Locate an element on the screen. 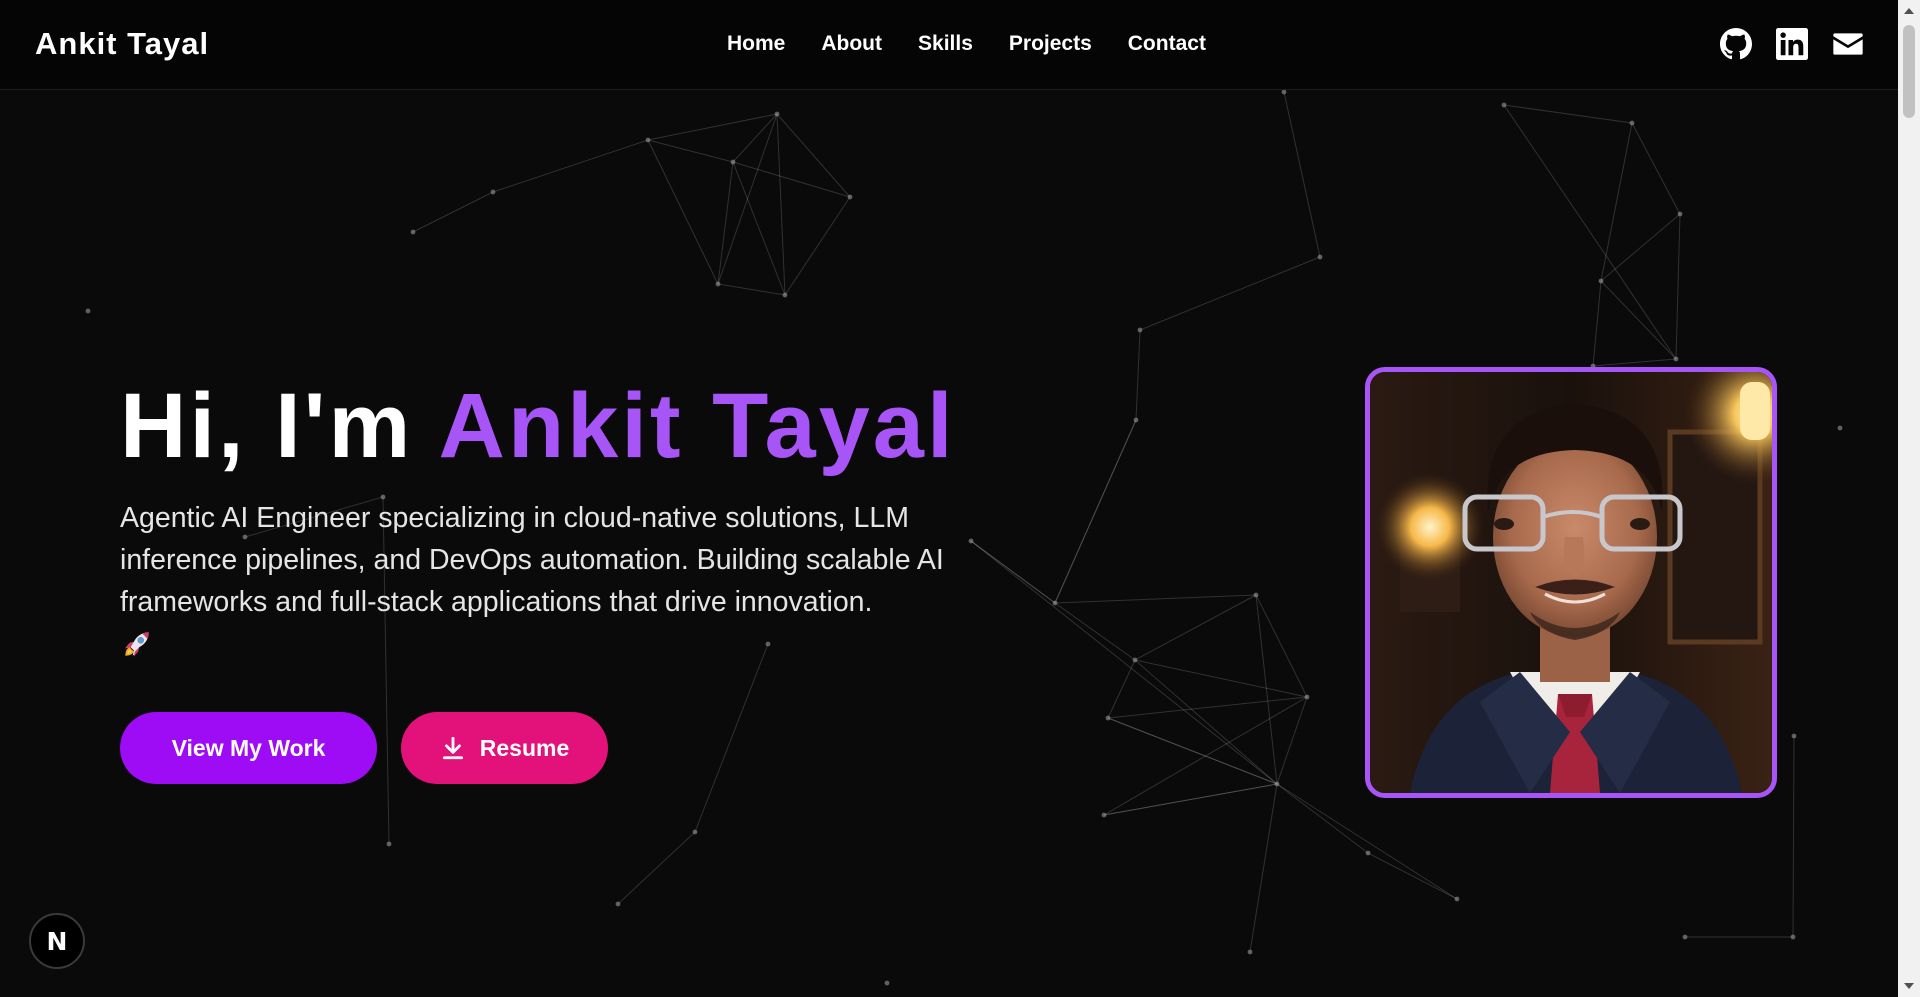  rocket-icon is located at coordinates (137, 644).